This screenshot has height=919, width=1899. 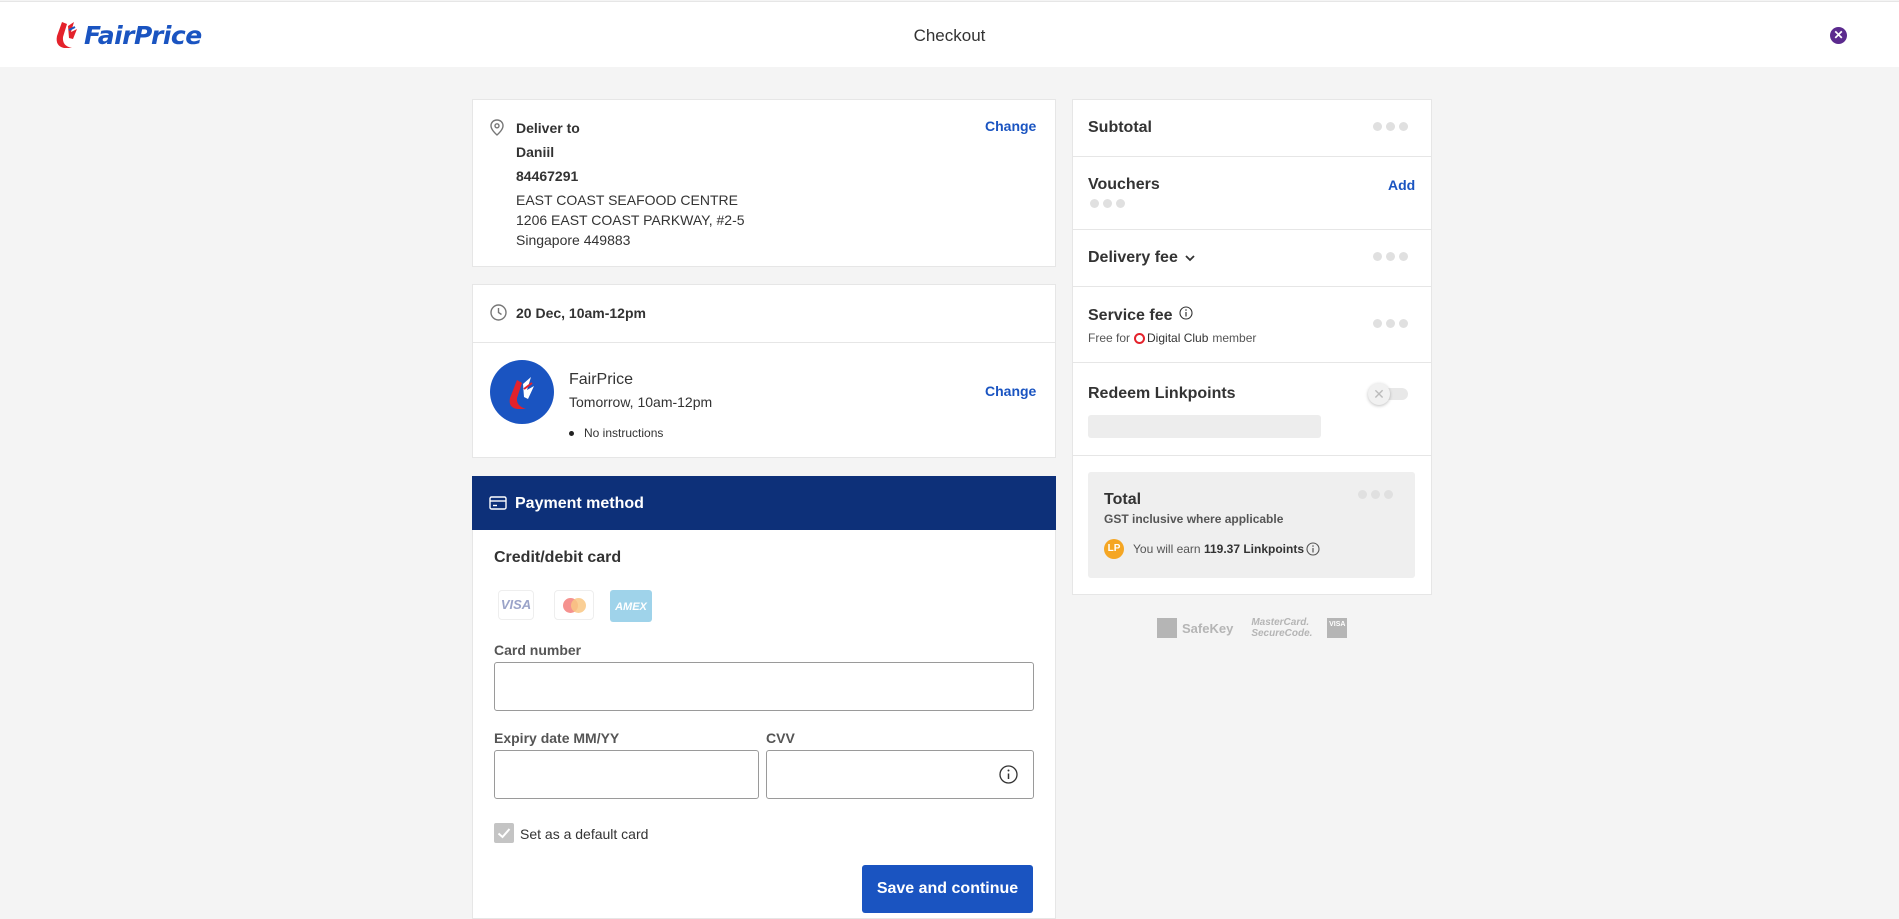 I want to click on mastercard-right-circle, so click(x=578, y=605).